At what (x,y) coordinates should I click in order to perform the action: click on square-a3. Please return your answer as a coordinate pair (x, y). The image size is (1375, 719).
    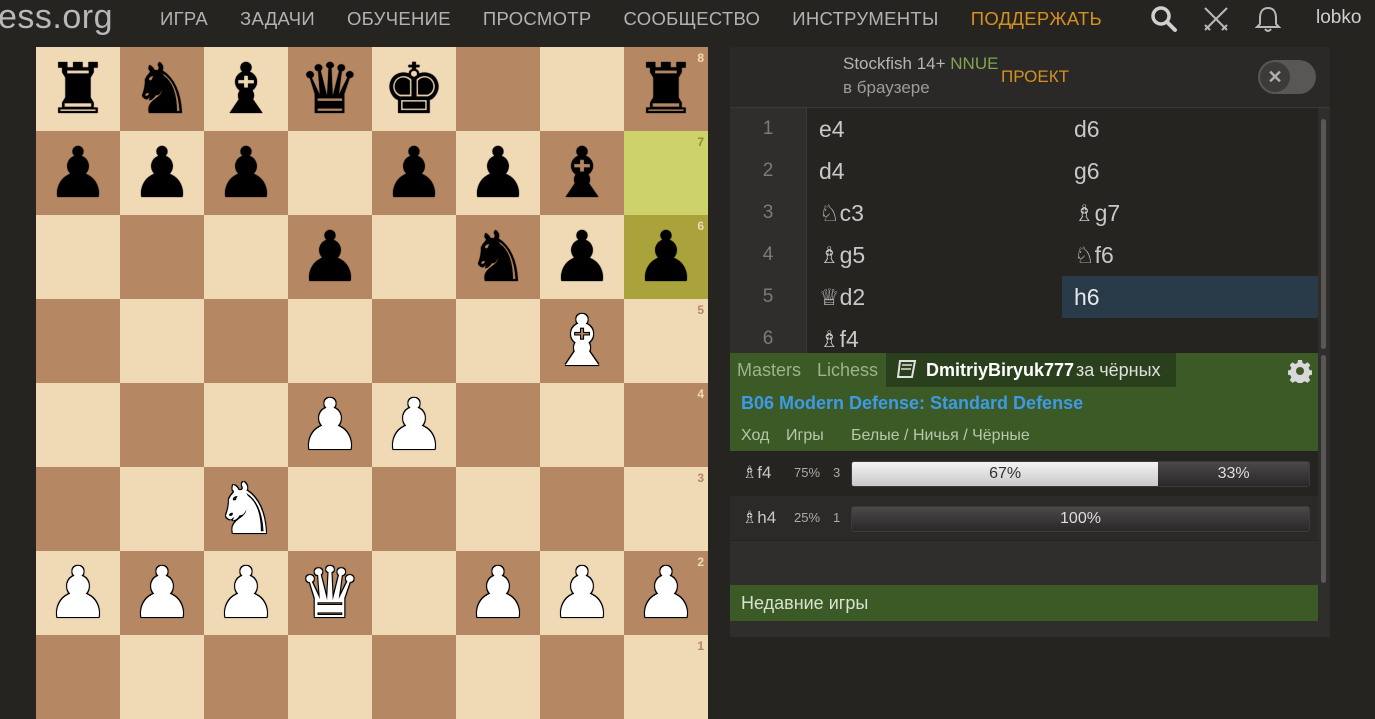
    Looking at the image, I should click on (78, 509).